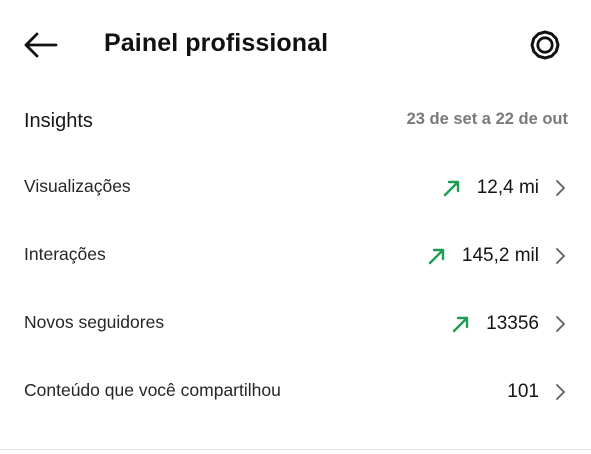  I want to click on date-range: 23 de set a 22 de out, so click(487, 119).